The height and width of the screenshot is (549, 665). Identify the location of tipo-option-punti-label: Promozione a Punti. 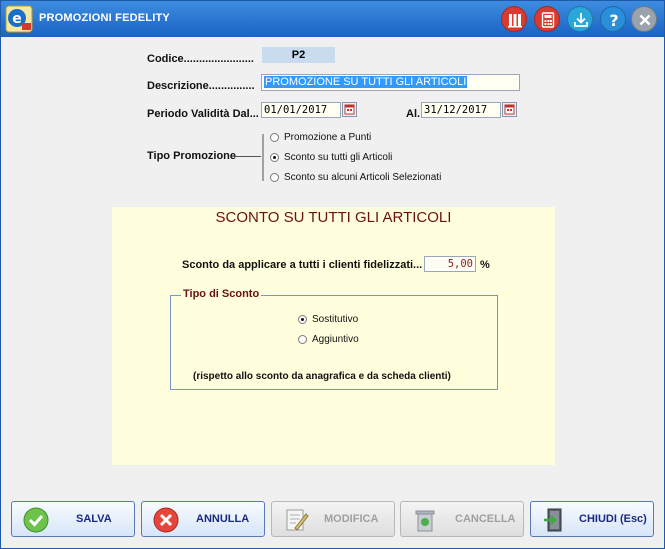
(328, 137).